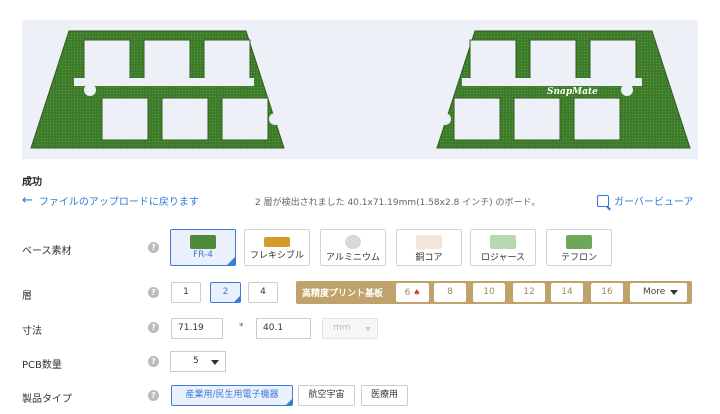 The image size is (720, 414). Describe the element at coordinates (225, 292) in the screenshot. I see `layer-option-2: 2` at that location.